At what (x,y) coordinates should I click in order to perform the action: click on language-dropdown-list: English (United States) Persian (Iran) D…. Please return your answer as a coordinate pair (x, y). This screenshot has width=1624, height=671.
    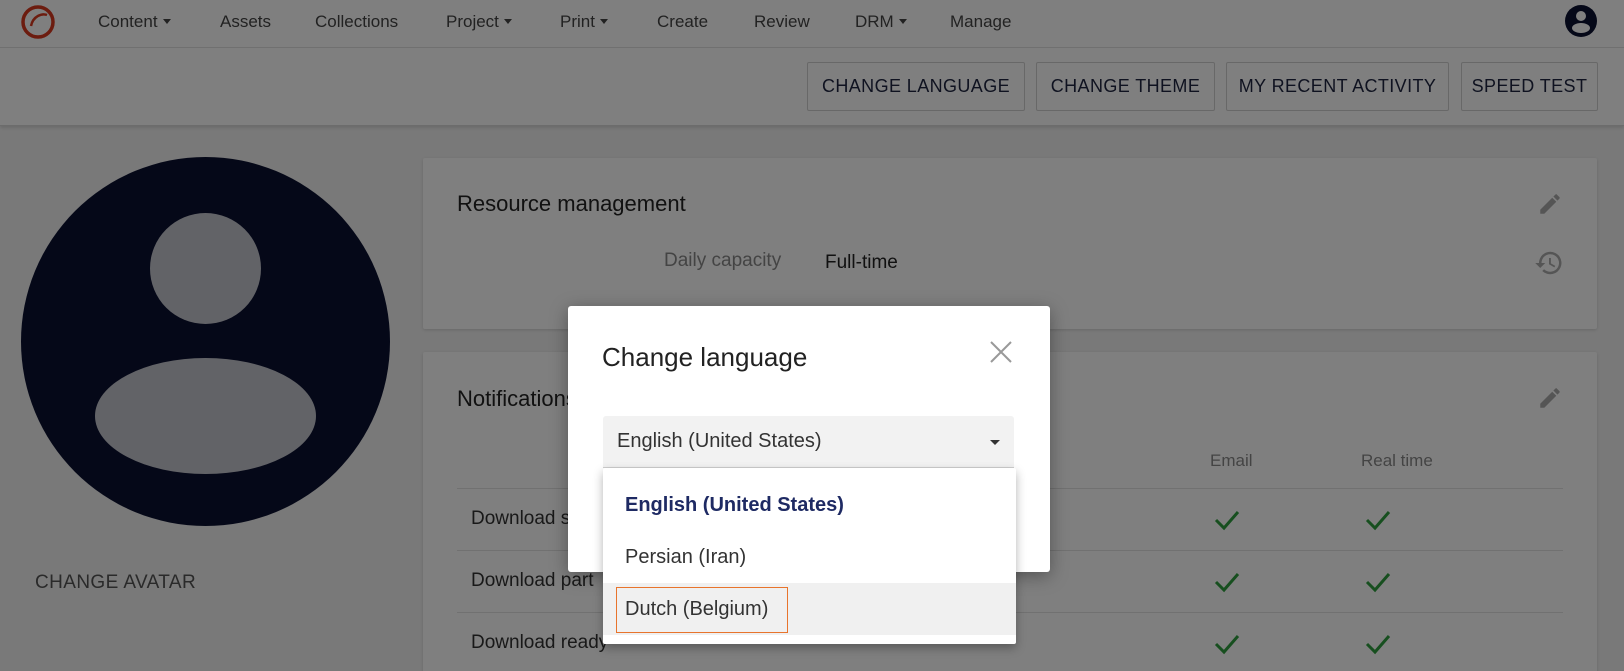
    Looking at the image, I should click on (809, 556).